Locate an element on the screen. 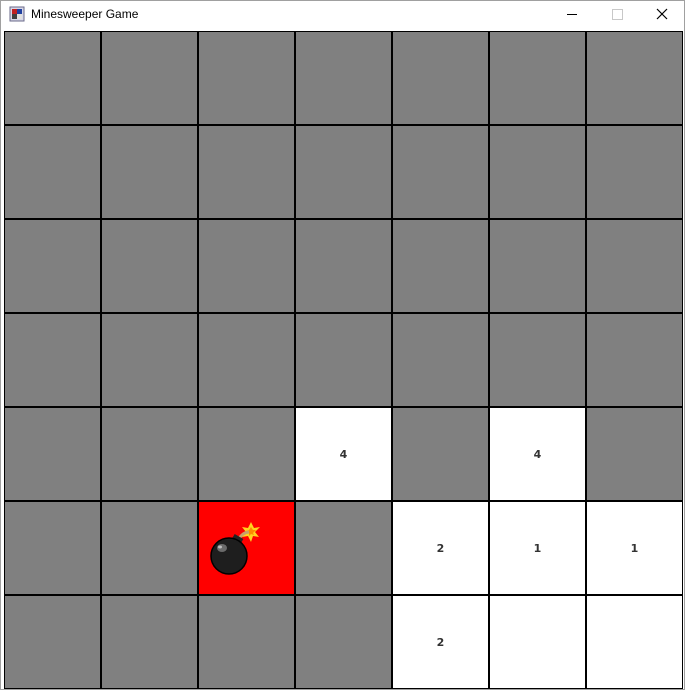  minimize-button is located at coordinates (572, 15).